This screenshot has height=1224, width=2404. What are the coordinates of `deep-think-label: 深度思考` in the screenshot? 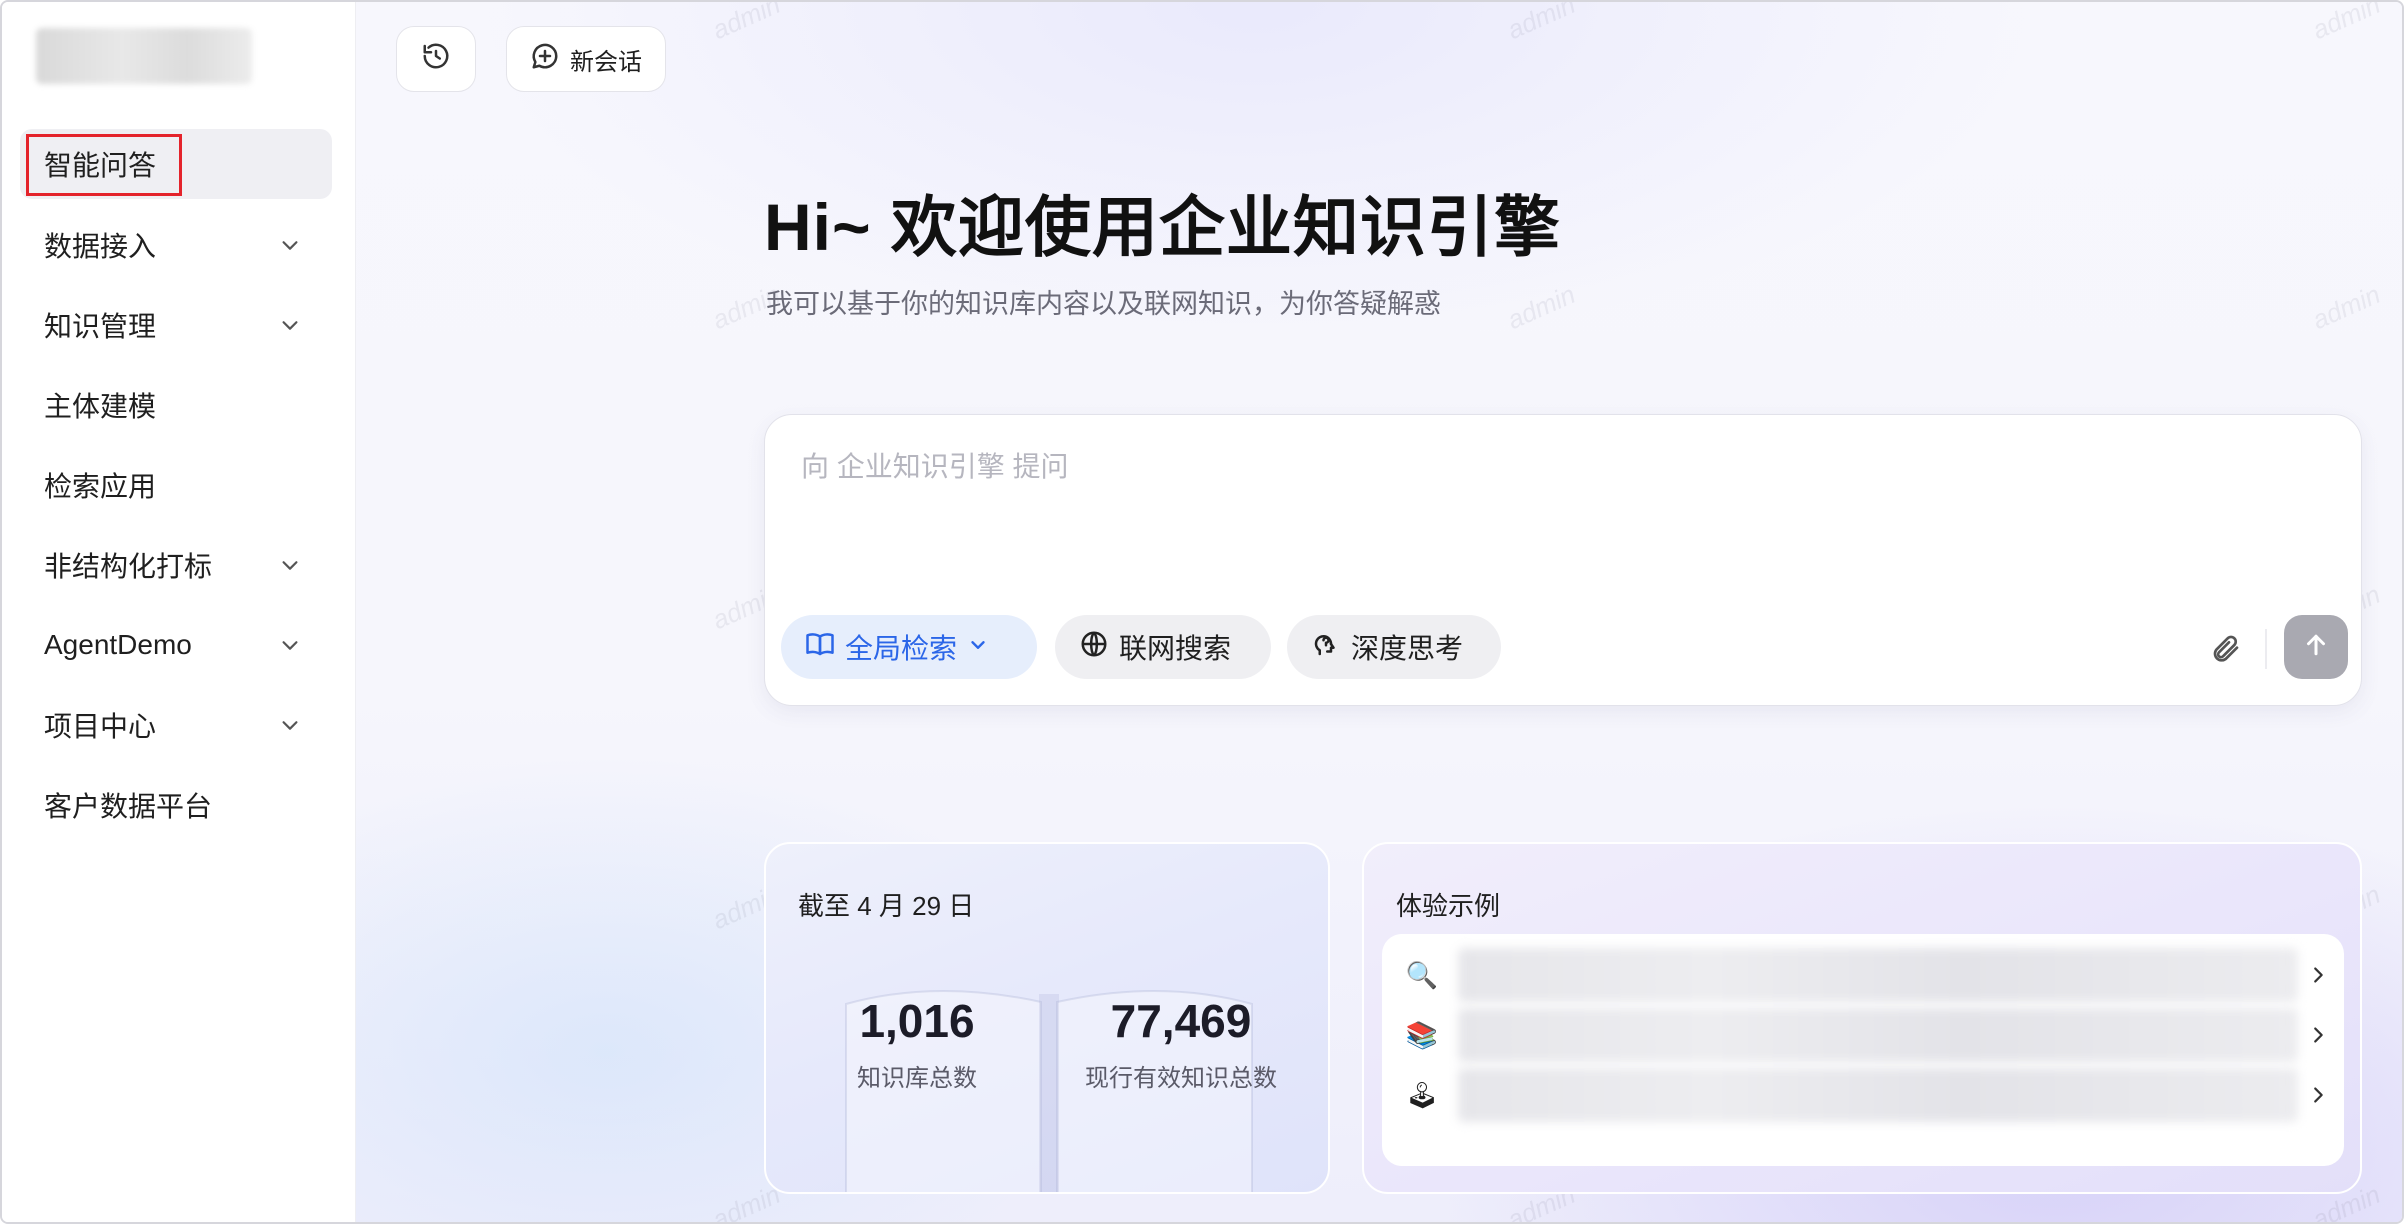 It's located at (1407, 648).